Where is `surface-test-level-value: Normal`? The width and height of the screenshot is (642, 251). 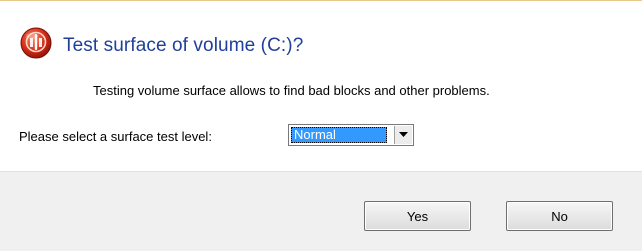 surface-test-level-value: Normal is located at coordinates (339, 135).